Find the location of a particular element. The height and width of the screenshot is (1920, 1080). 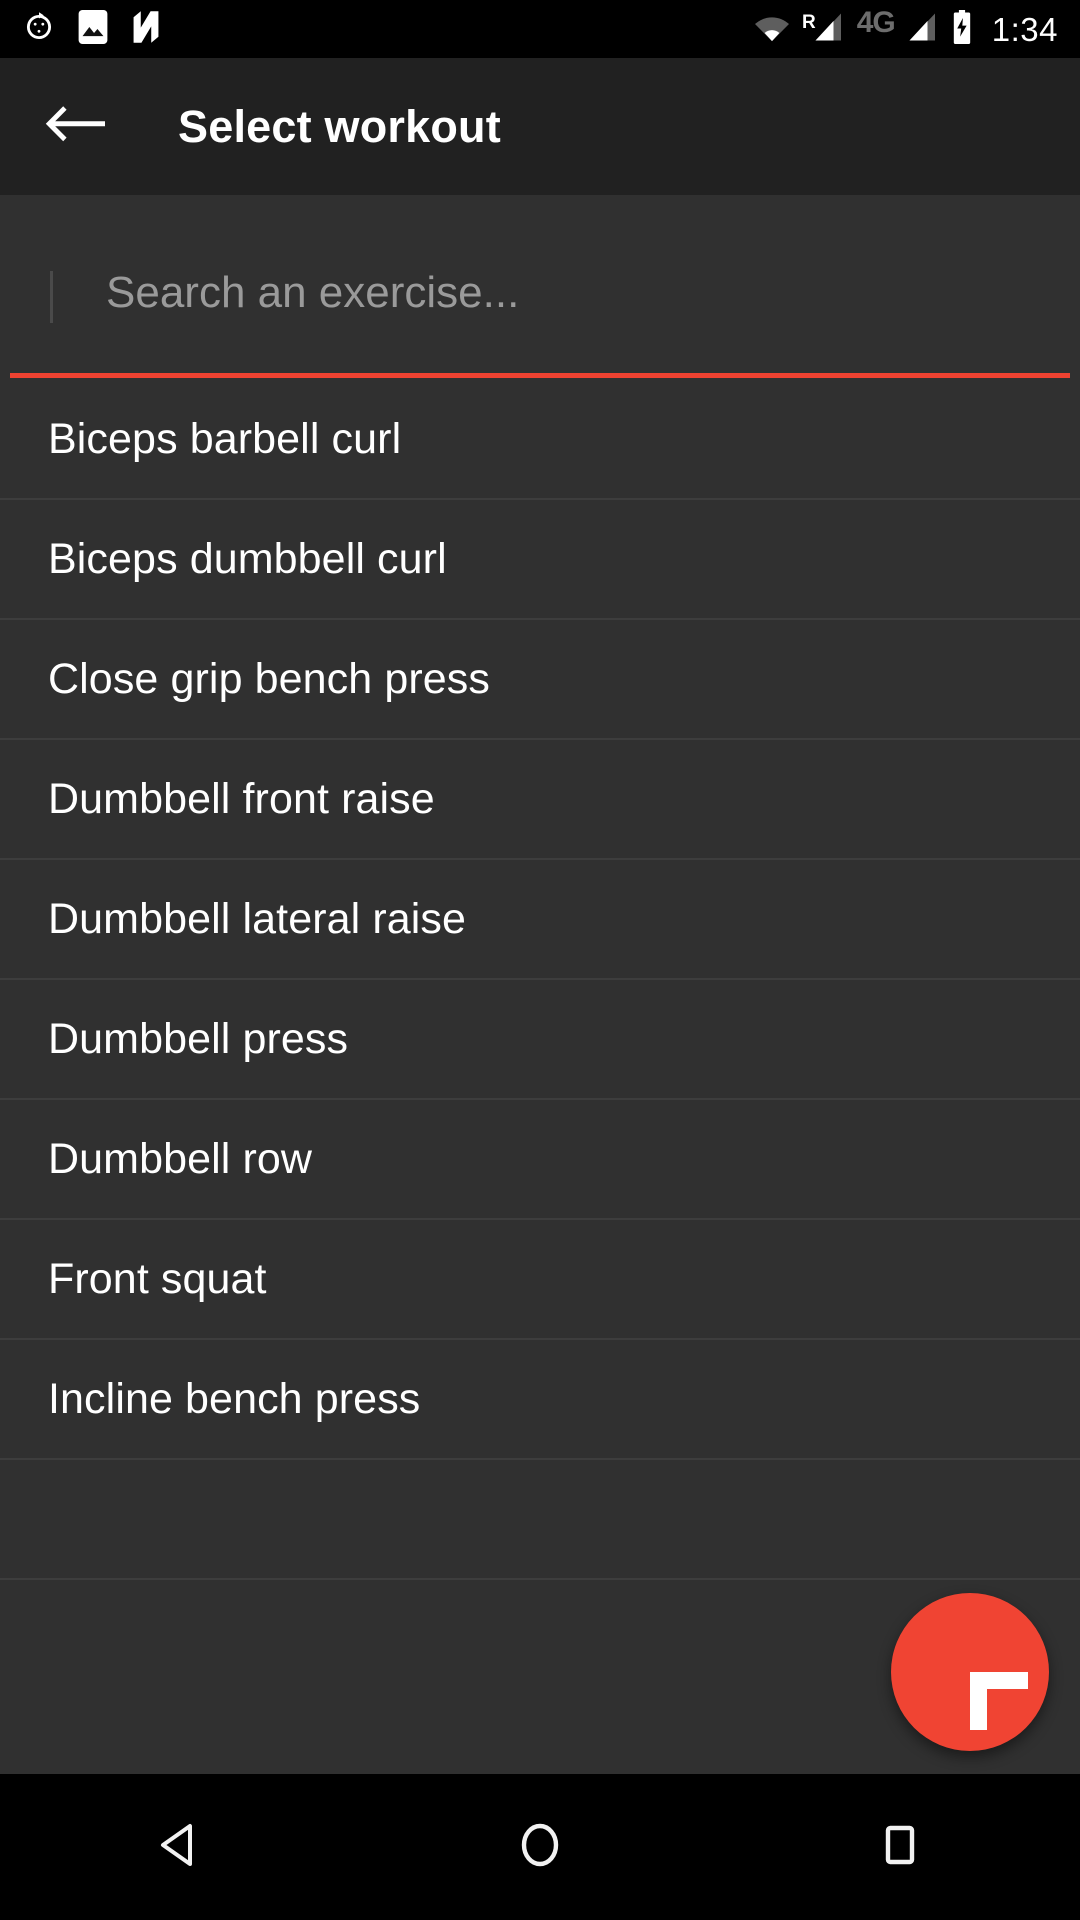

status-bar-notification-icons is located at coordinates (92, 29).